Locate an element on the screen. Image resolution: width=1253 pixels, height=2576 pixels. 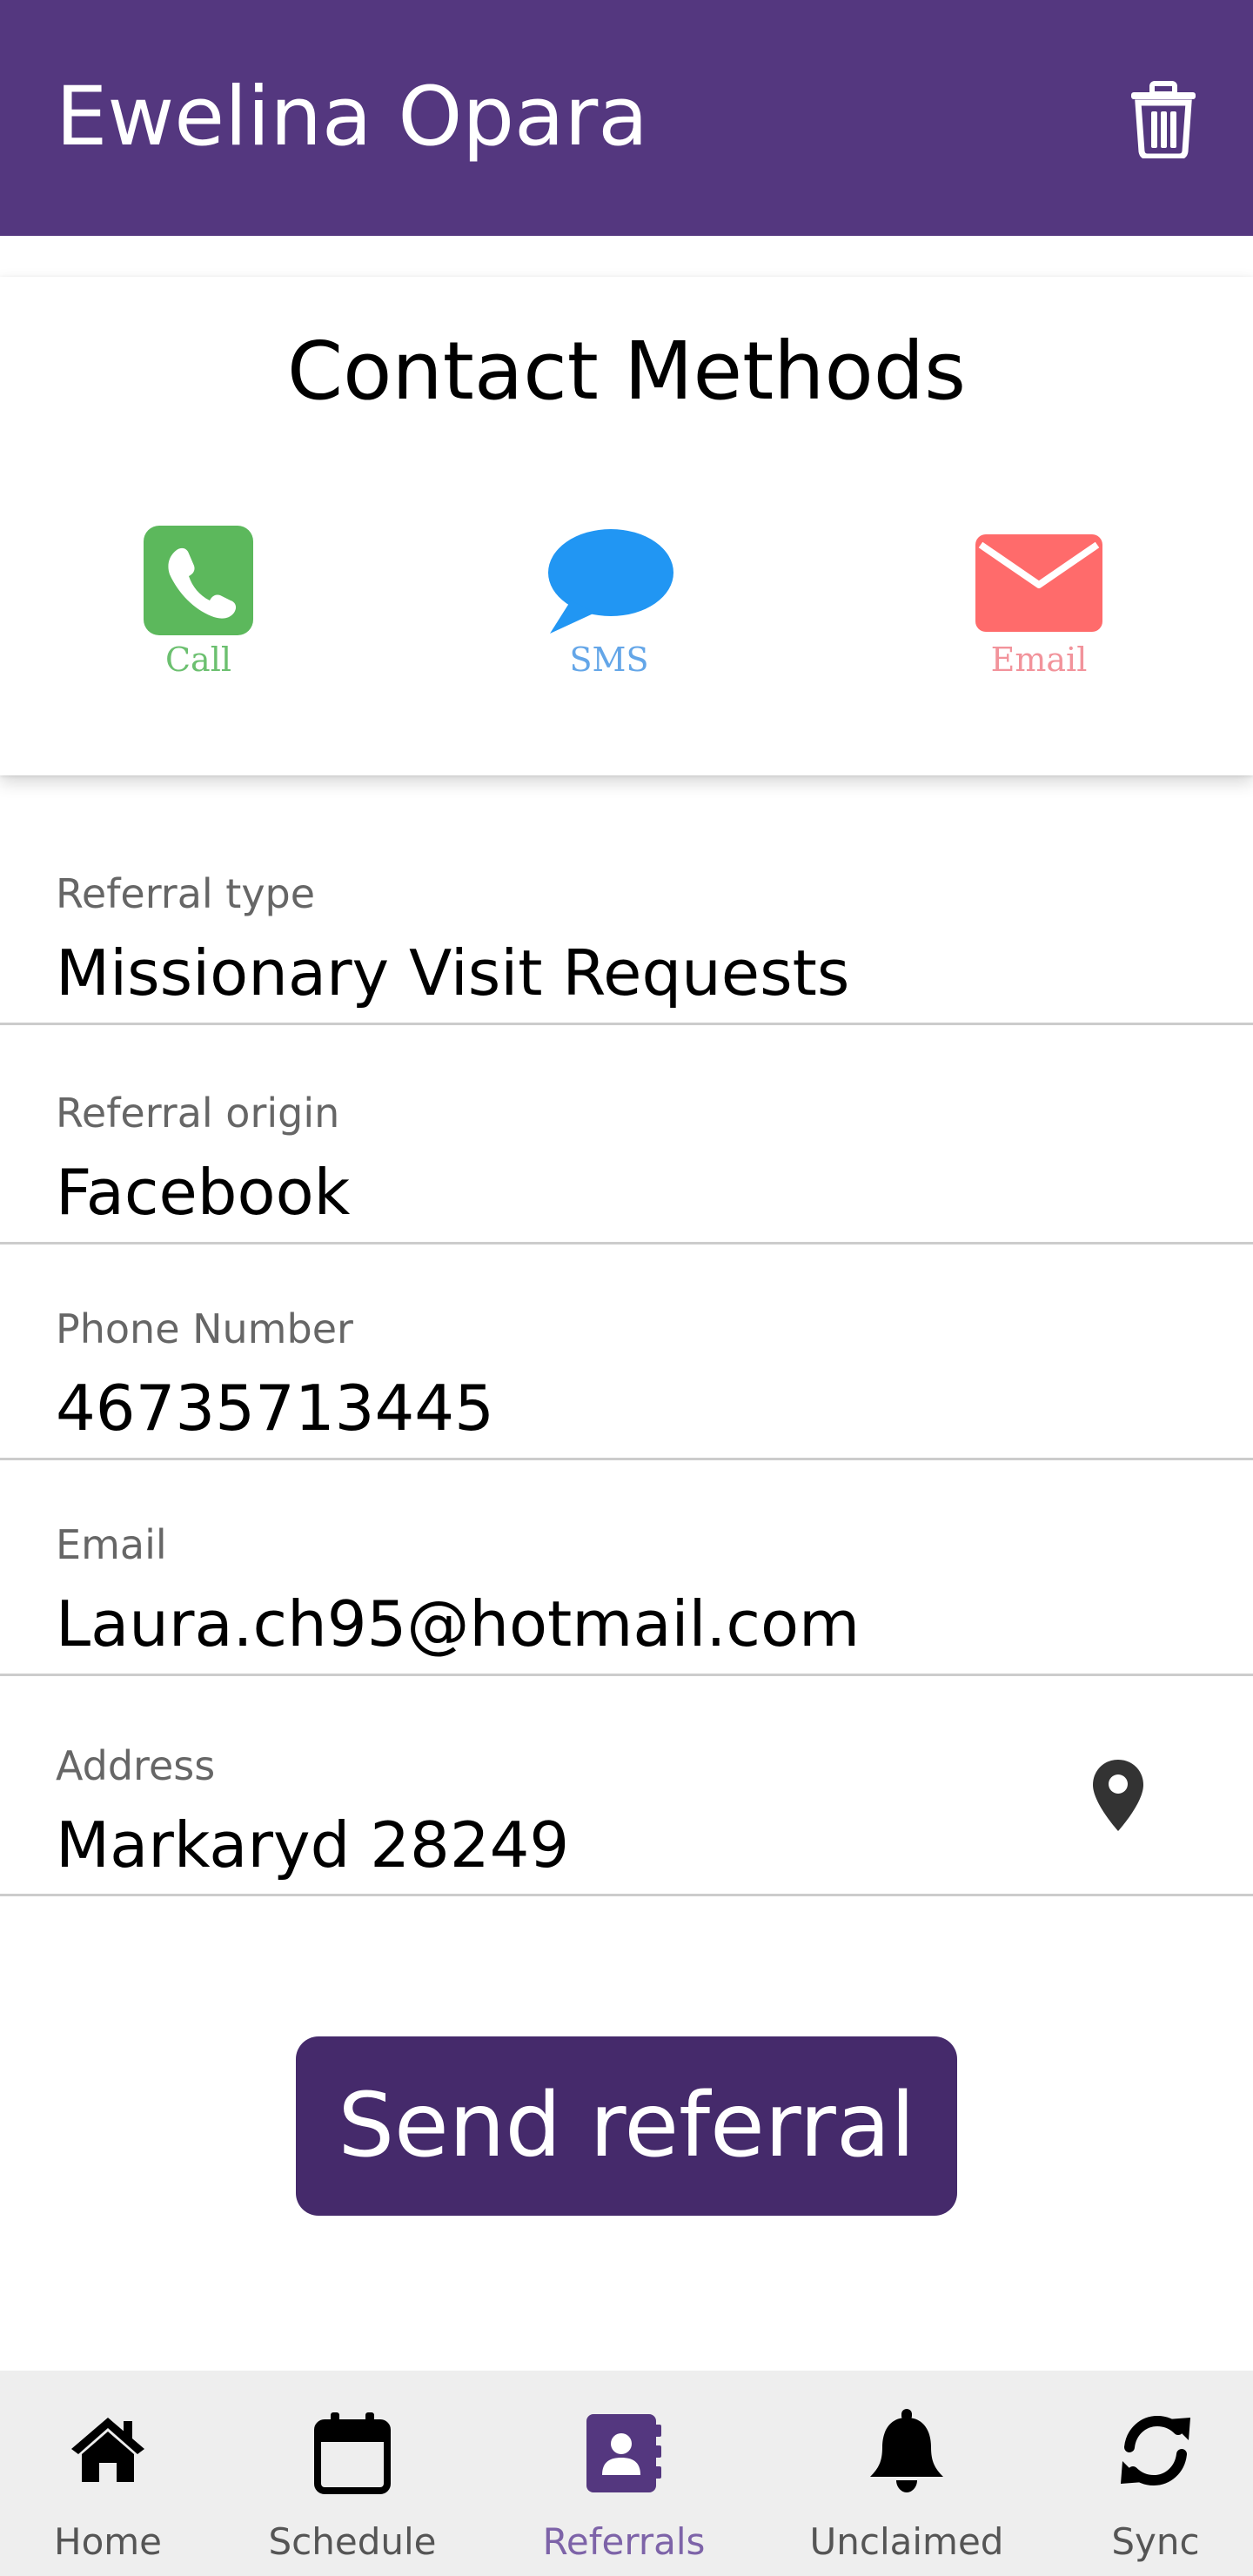
tab-sync-label: Sync is located at coordinates (1155, 2541).